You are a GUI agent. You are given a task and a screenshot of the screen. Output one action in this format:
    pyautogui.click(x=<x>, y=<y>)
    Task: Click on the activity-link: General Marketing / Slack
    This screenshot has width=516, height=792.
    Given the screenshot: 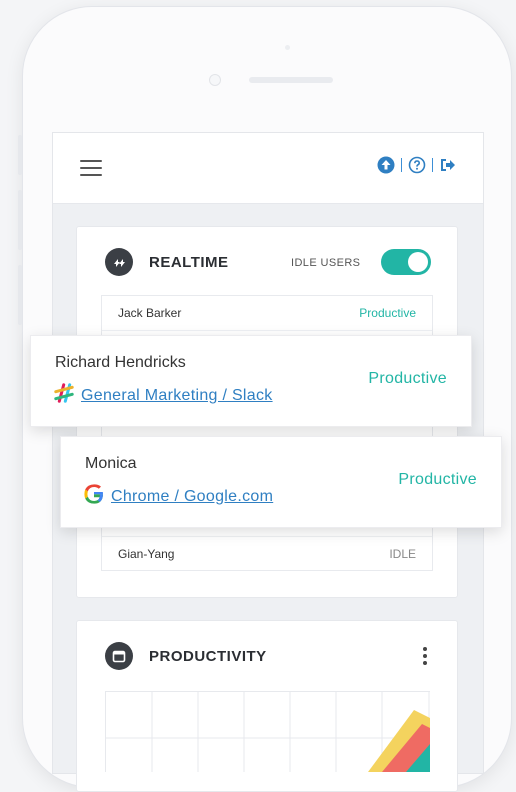 What is the action you would take?
    pyautogui.click(x=177, y=396)
    